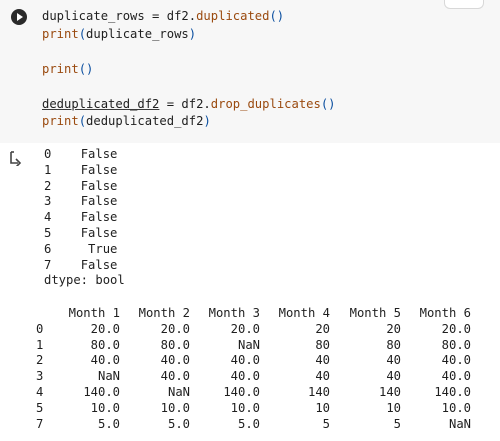 The height and width of the screenshot is (441, 500). Describe the element at coordinates (81, 201) in the screenshot. I see `series-row: 3 False` at that location.